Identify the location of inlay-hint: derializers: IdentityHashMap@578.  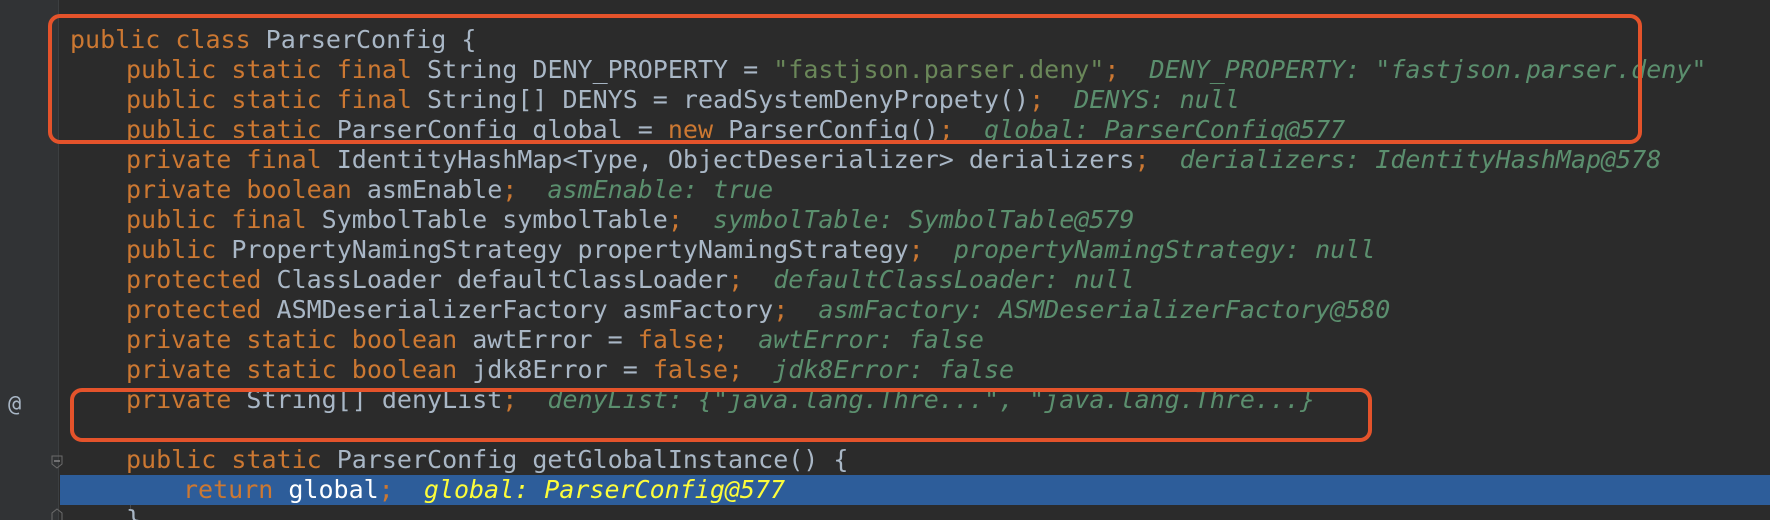
(1420, 159).